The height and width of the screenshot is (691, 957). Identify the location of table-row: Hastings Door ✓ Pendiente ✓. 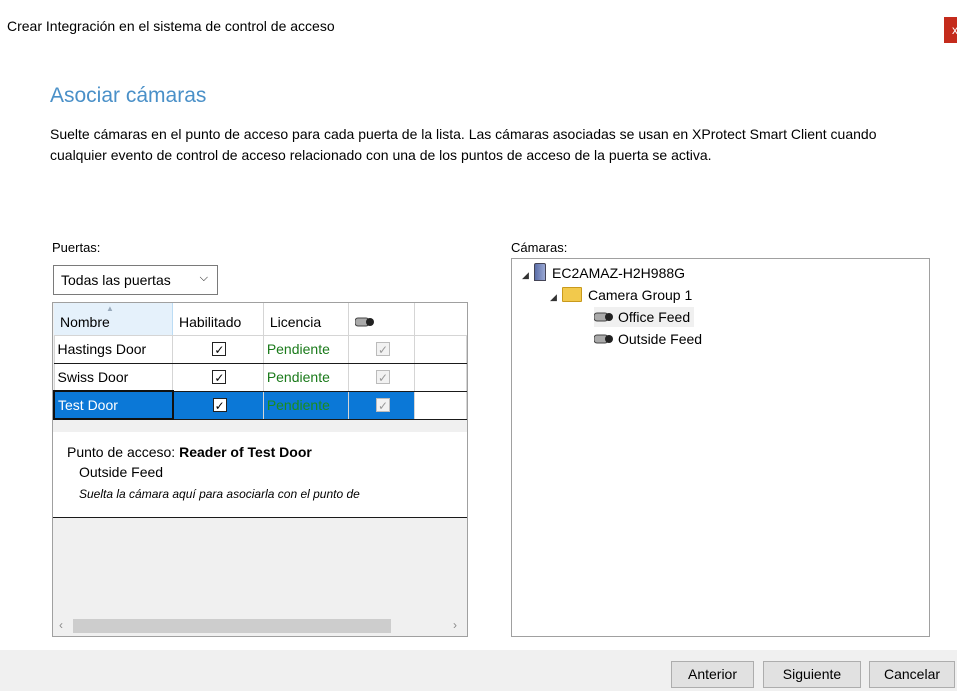
(260, 349).